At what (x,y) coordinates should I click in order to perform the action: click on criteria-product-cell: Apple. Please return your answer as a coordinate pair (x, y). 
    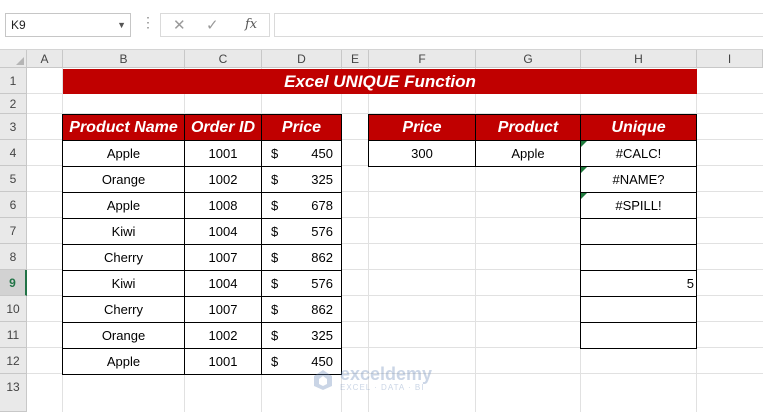
    Looking at the image, I should click on (528, 153).